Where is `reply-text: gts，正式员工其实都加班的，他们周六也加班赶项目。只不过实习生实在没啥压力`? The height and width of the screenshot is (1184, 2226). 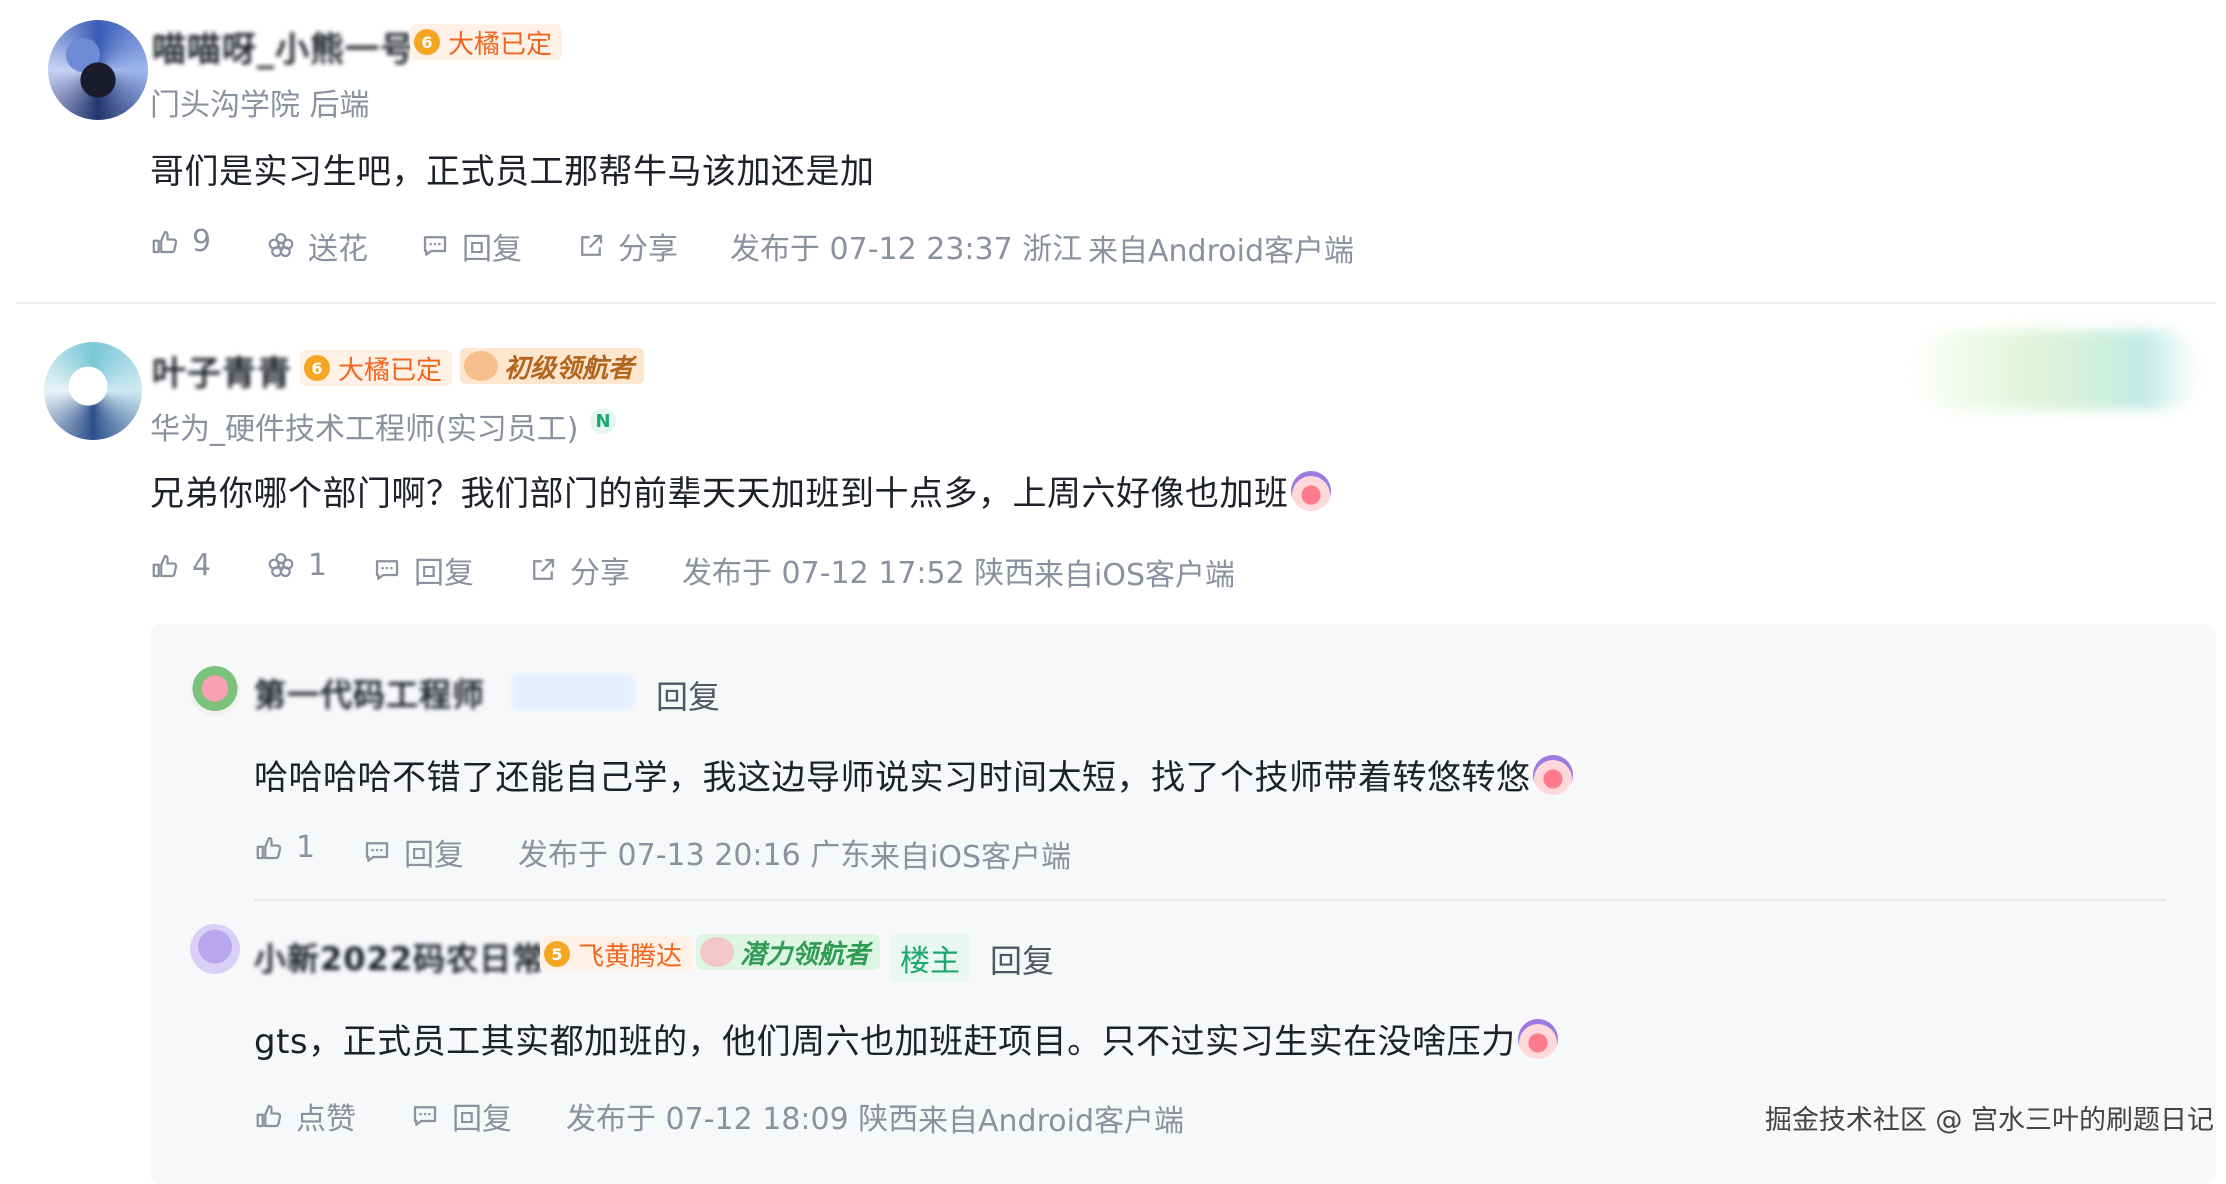
reply-text: gts，正式员工其实都加班的，他们周六也加班赶项目。只不过实习生实在没啥压力 is located at coordinates (885, 1042).